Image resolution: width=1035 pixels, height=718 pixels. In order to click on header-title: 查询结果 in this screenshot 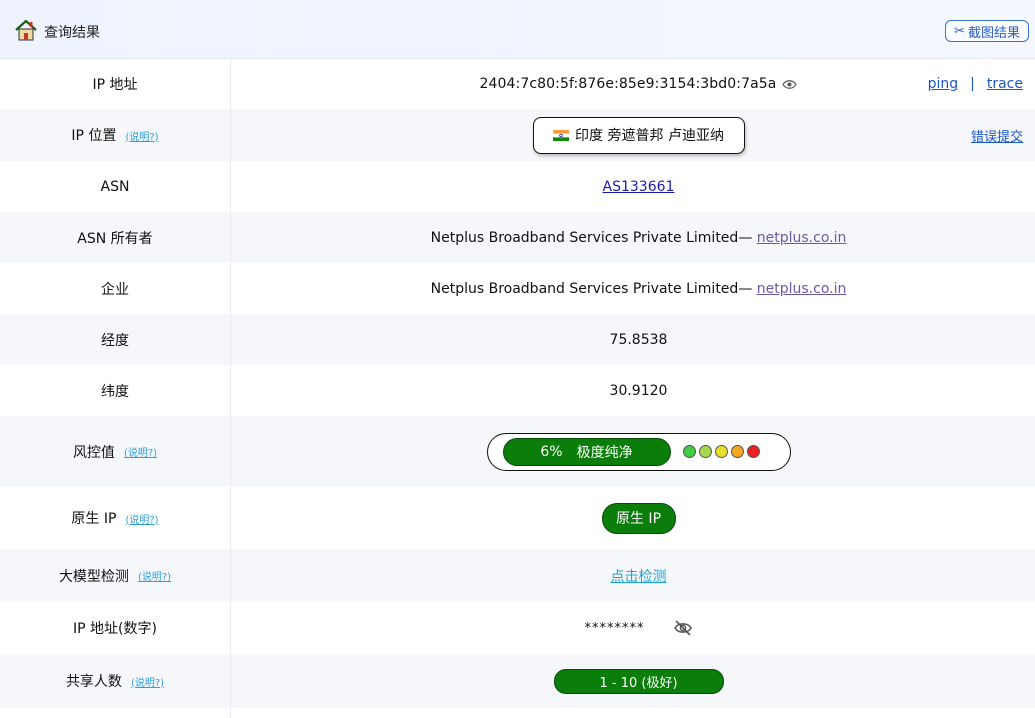, I will do `click(72, 33)`.